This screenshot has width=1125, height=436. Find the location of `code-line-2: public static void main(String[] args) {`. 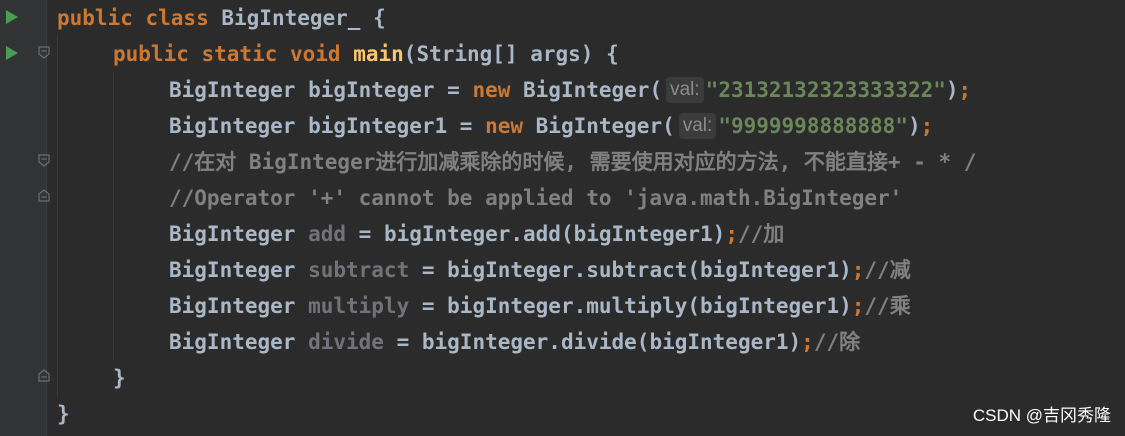

code-line-2: public static void main(String[] args) { is located at coordinates (366, 54).